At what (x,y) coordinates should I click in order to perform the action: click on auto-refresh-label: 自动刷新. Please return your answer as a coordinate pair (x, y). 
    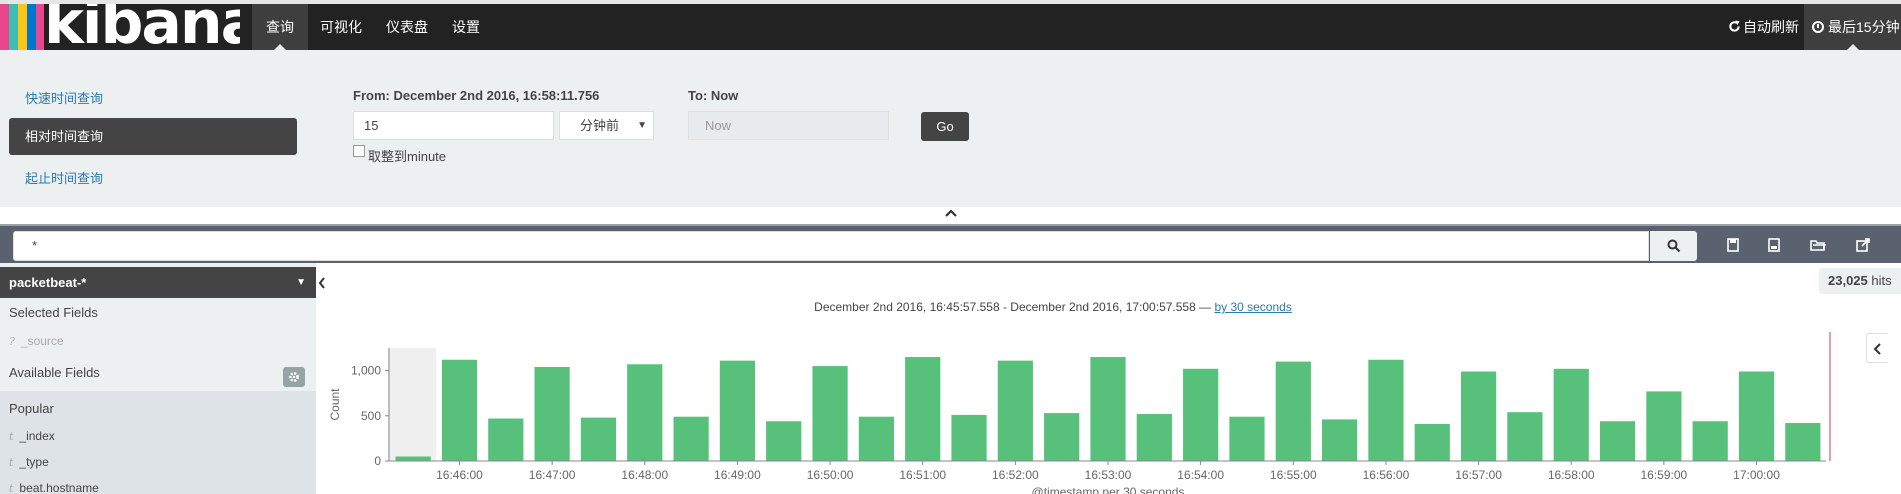
    Looking at the image, I should click on (1771, 27).